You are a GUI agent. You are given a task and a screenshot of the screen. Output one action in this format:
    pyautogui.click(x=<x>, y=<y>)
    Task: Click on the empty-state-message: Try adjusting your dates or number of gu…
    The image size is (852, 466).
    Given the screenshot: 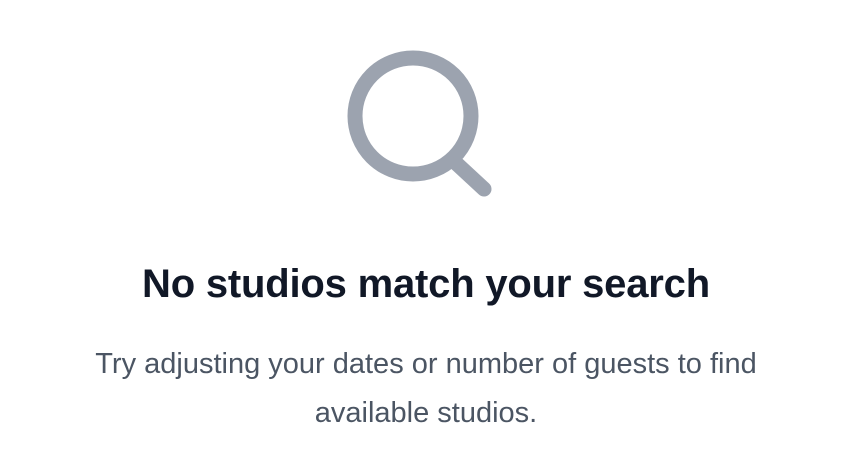 What is the action you would take?
    pyautogui.click(x=426, y=388)
    